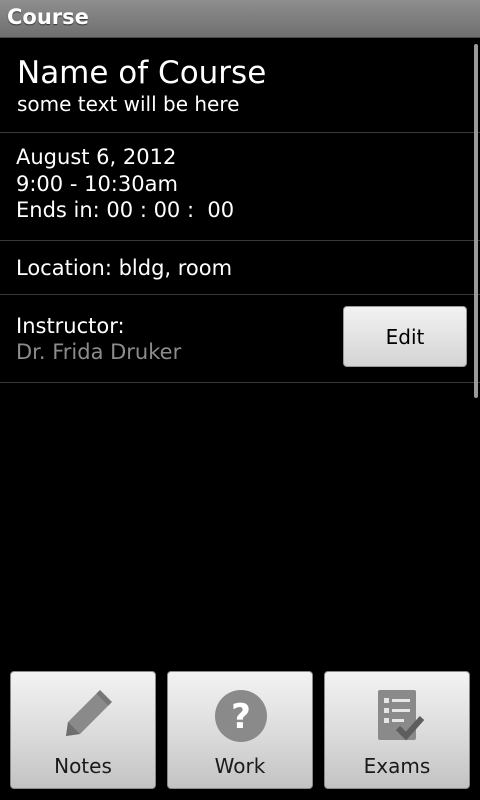 Image resolution: width=480 pixels, height=800 pixels. What do you see at coordinates (89, 713) in the screenshot?
I see `pencil-icon` at bounding box center [89, 713].